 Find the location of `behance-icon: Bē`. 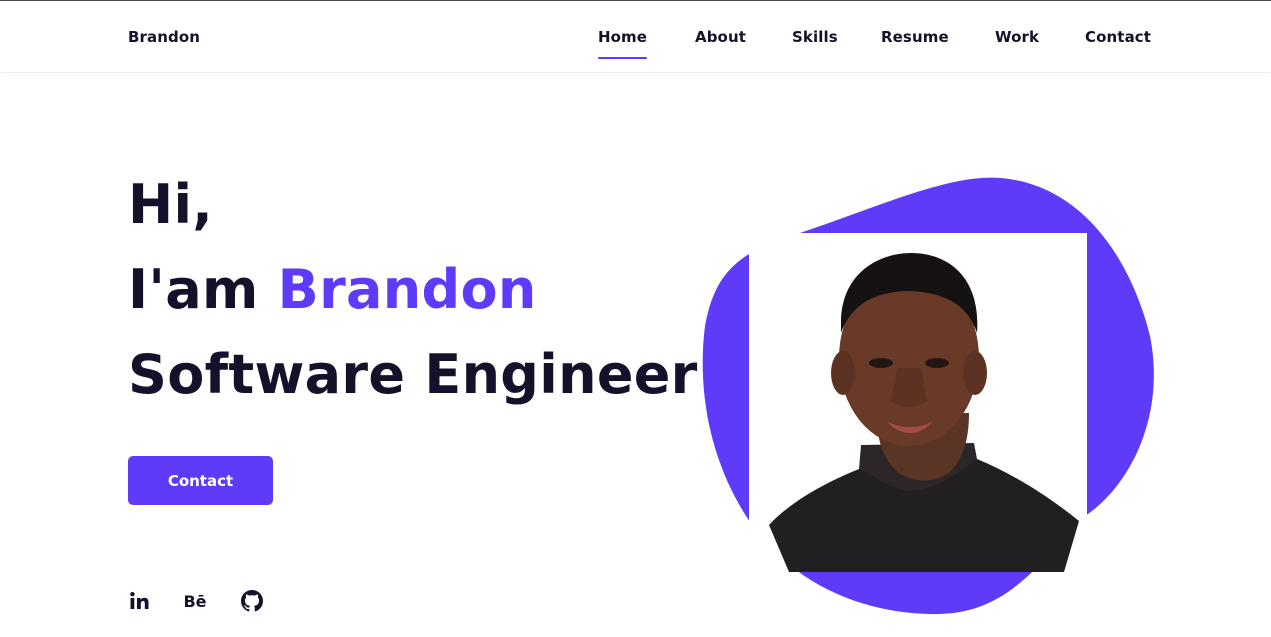

behance-icon: Bē is located at coordinates (195, 601).